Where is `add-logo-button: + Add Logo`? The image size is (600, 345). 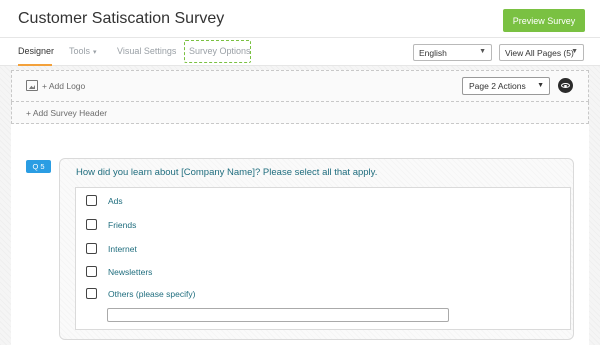
add-logo-button: + Add Logo is located at coordinates (55, 85).